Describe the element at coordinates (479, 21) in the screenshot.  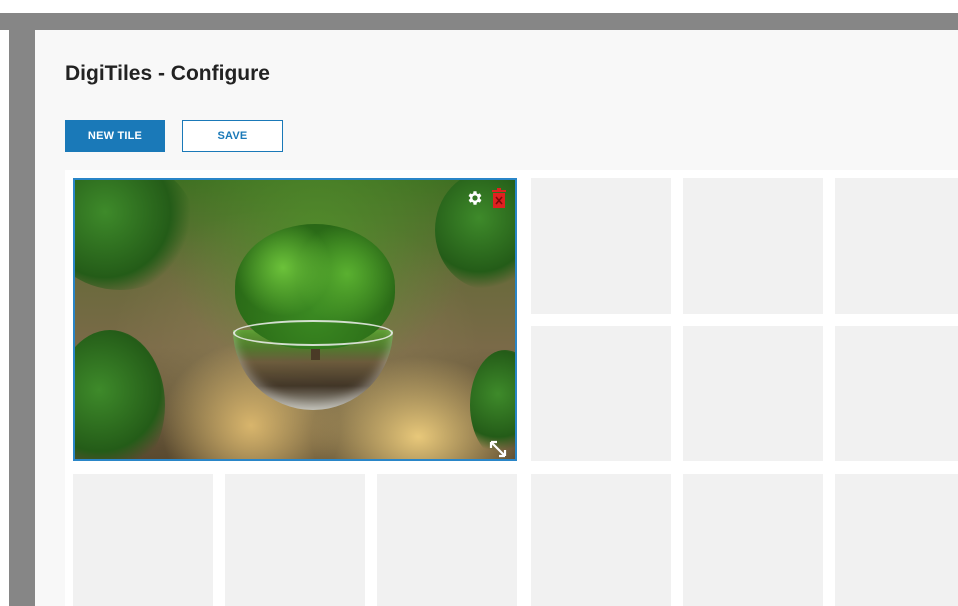
I see `window-top-border` at that location.